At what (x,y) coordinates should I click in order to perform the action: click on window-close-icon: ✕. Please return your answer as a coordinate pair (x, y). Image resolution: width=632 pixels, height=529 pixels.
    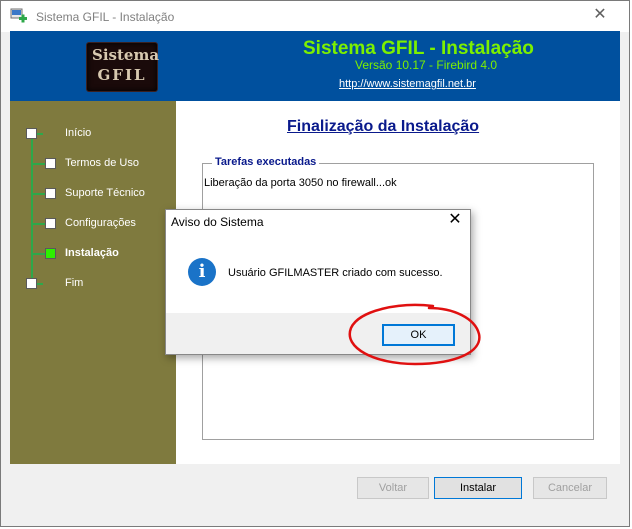
    Looking at the image, I should click on (600, 15).